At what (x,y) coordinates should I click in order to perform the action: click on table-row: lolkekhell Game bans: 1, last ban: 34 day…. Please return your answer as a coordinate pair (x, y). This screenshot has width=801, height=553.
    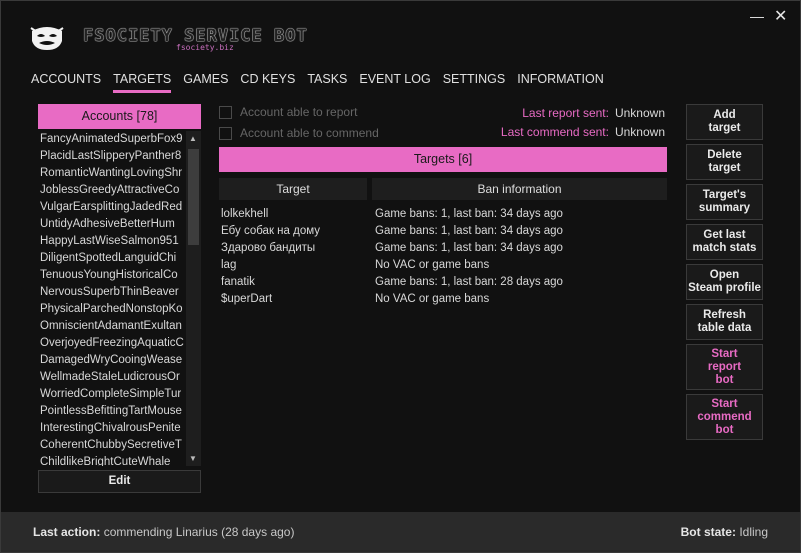
    Looking at the image, I should click on (443, 214).